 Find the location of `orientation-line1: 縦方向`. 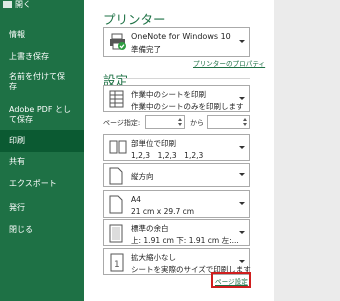

orientation-line1: 縦方向 is located at coordinates (142, 176).